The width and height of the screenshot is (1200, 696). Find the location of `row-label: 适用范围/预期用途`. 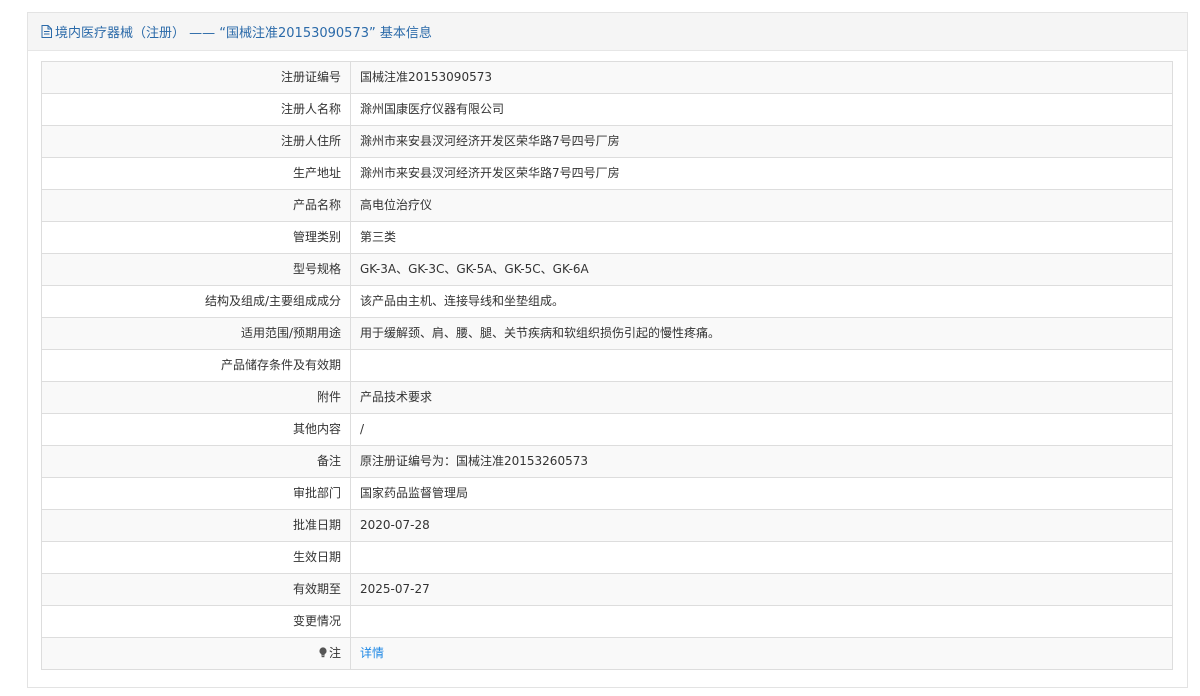

row-label: 适用范围/预期用途 is located at coordinates (196, 333).